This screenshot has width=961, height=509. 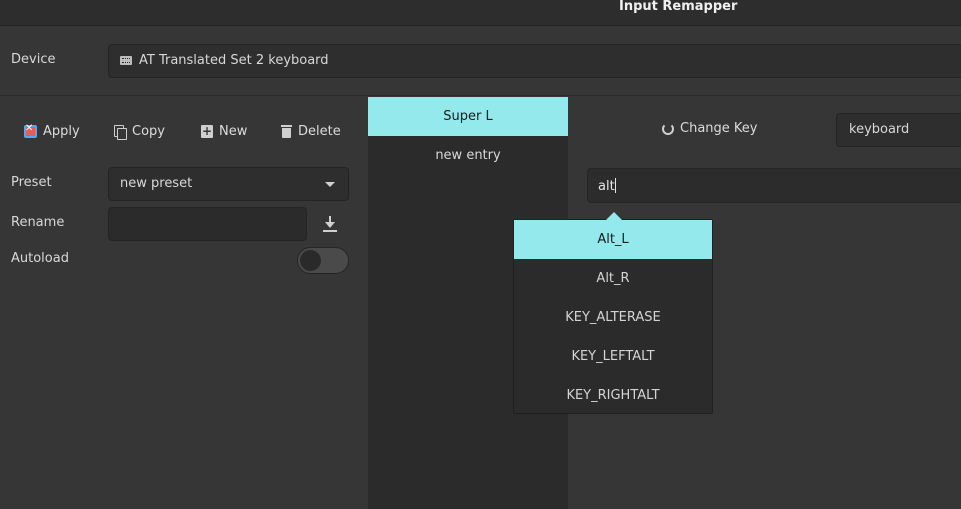 What do you see at coordinates (319, 131) in the screenshot?
I see `delete-button-label: Delete` at bounding box center [319, 131].